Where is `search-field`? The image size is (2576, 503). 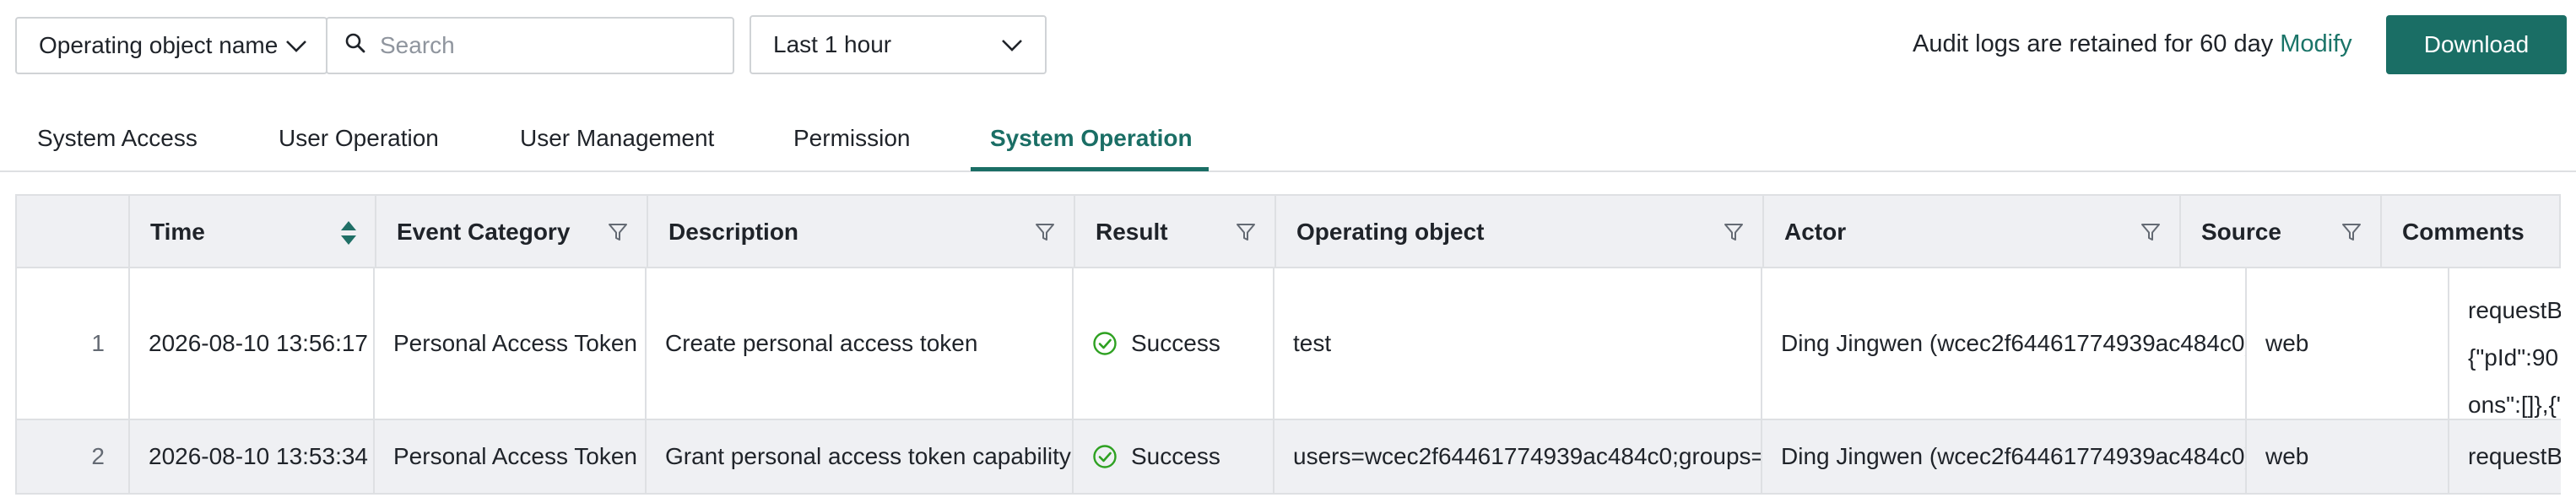 search-field is located at coordinates (530, 45).